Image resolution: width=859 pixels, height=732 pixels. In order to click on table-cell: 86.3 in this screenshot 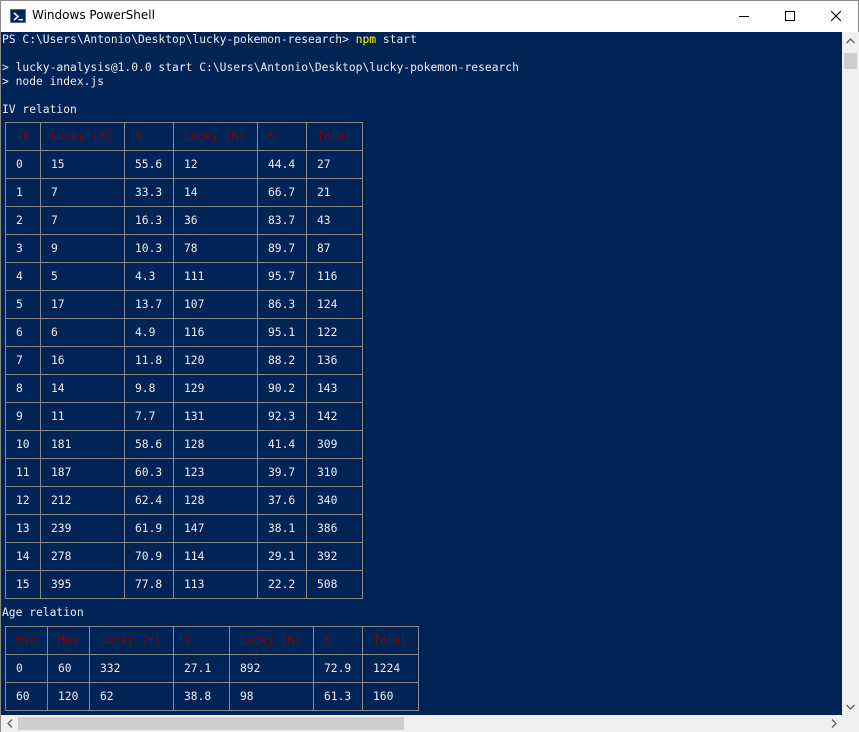, I will do `click(282, 304)`.